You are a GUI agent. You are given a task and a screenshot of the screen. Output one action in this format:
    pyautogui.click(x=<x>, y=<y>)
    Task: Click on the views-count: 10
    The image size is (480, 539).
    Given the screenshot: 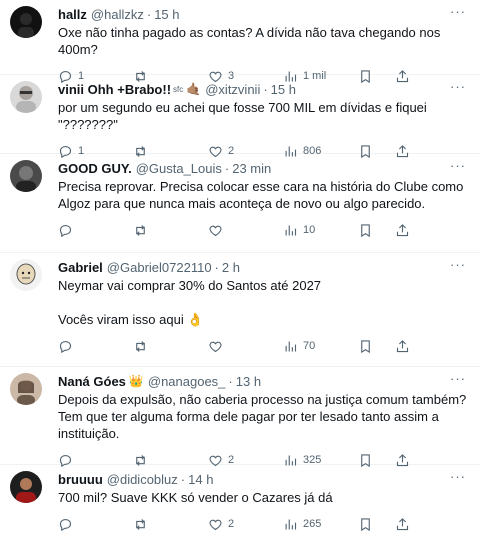 What is the action you would take?
    pyautogui.click(x=309, y=230)
    